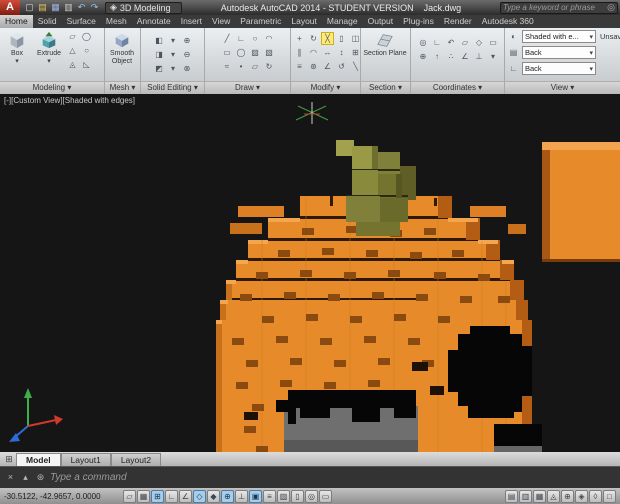 The width and height of the screenshot is (620, 504). What do you see at coordinates (341, 38) in the screenshot?
I see `erase-icon: ▯` at bounding box center [341, 38].